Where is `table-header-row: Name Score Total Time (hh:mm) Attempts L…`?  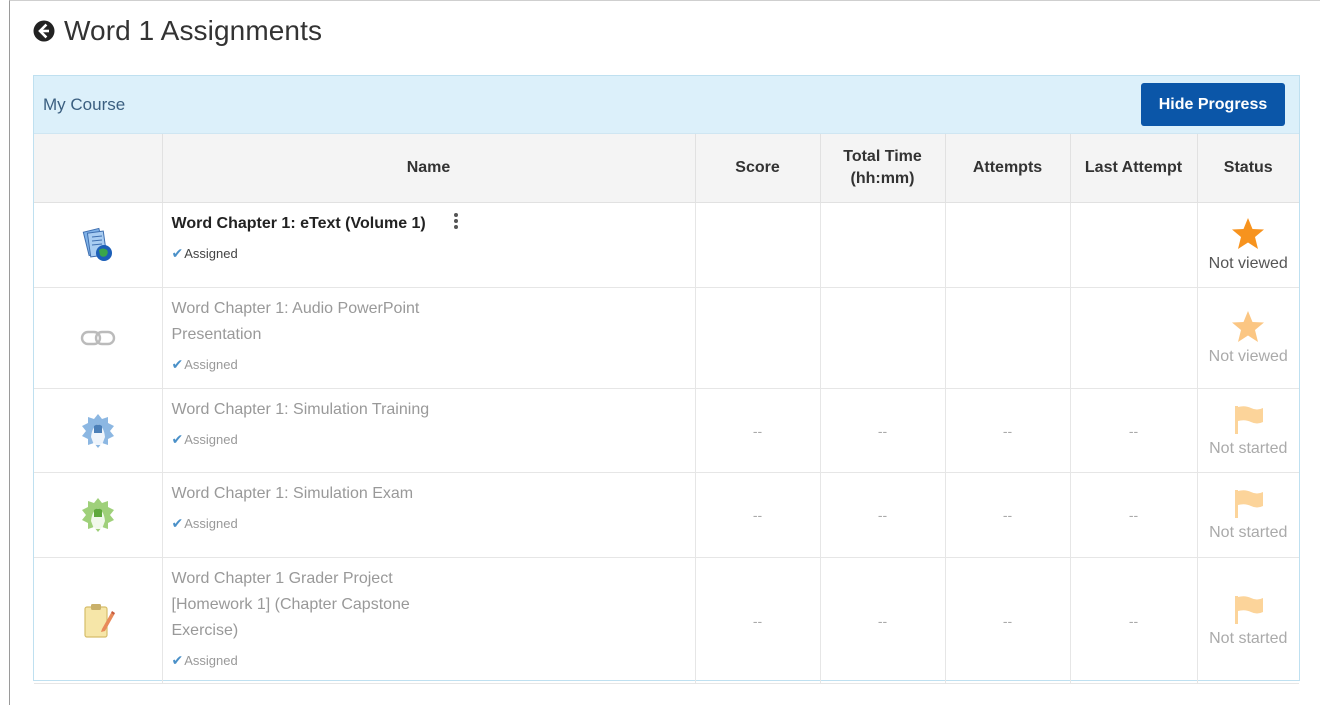
table-header-row: Name Score Total Time (hh:mm) Attempts L… is located at coordinates (666, 168).